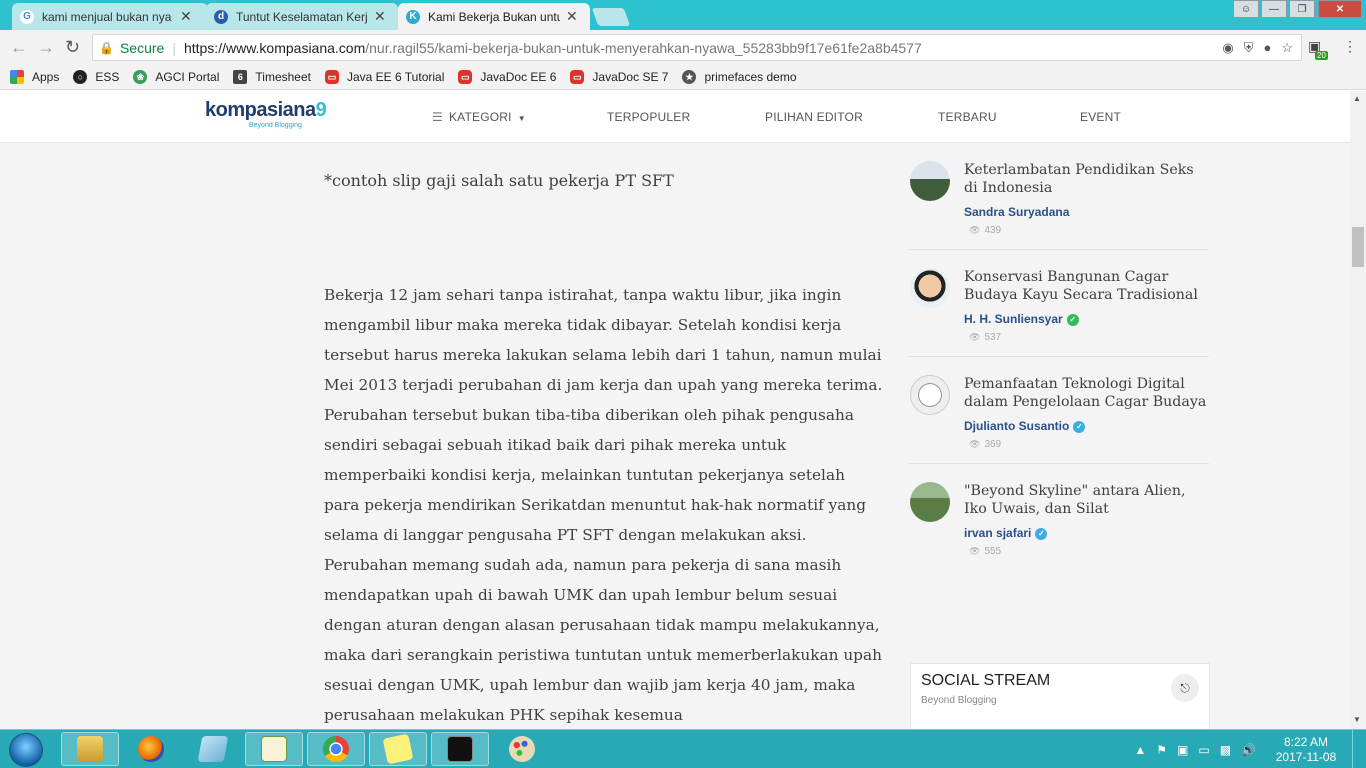 The image size is (1366, 768). I want to click on start-button, so click(27, 749).